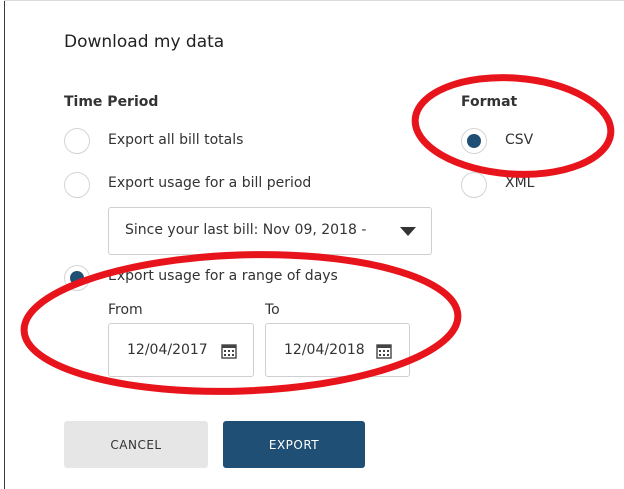 The height and width of the screenshot is (489, 624). What do you see at coordinates (111, 102) in the screenshot?
I see `time-period-label: Time Period` at bounding box center [111, 102].